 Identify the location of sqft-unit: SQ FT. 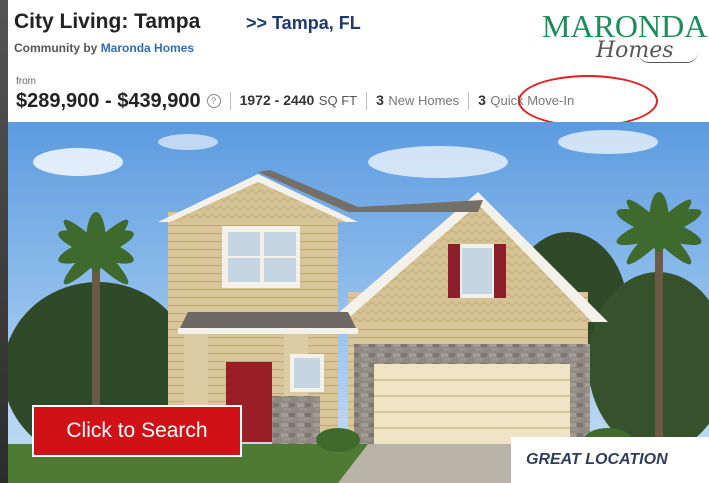
(338, 100).